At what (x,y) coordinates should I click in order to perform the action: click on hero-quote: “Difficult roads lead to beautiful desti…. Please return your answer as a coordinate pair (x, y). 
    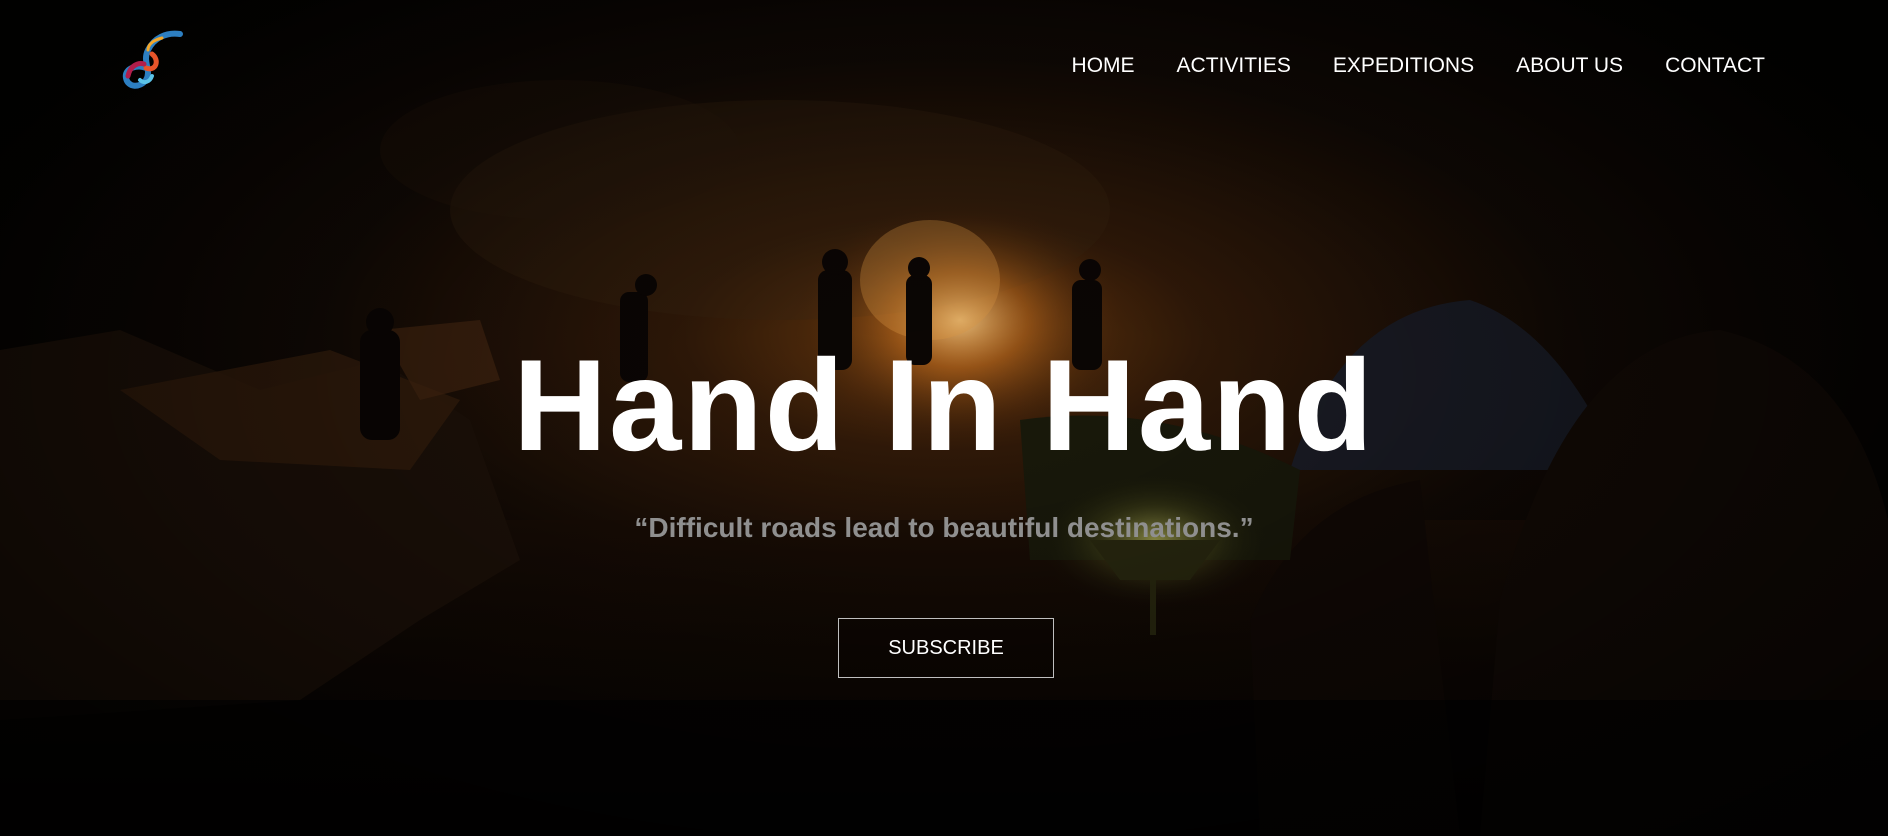
    Looking at the image, I should click on (944, 527).